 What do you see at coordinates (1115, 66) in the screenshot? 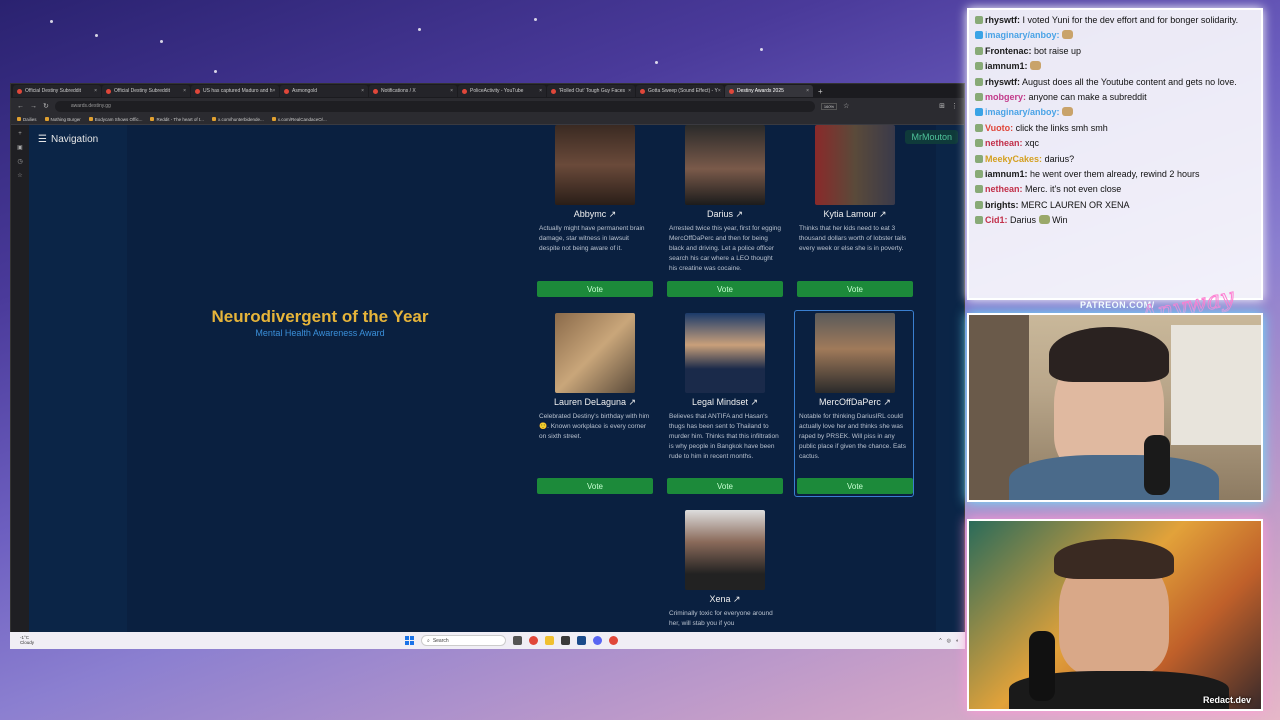
I see `chat-message: iamnum1:` at bounding box center [1115, 66].